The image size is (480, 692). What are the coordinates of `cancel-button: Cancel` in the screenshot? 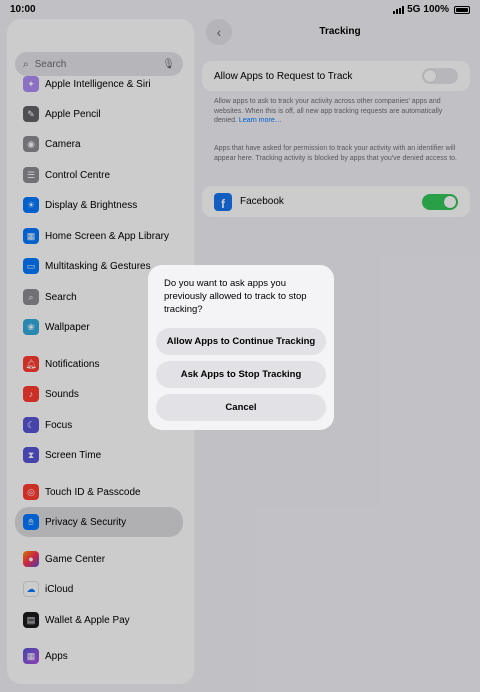 It's located at (241, 407).